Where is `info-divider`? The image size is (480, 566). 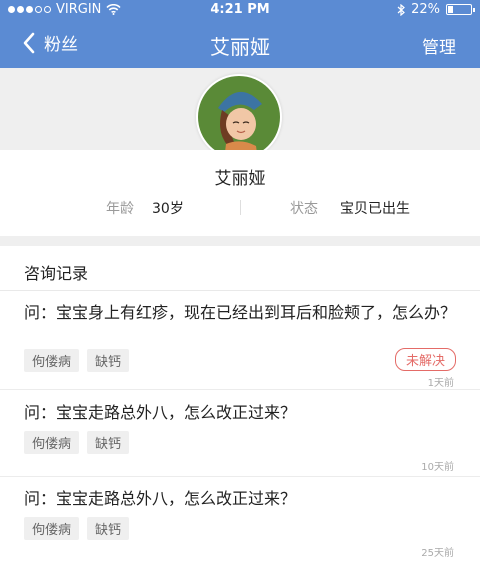 info-divider is located at coordinates (240, 207).